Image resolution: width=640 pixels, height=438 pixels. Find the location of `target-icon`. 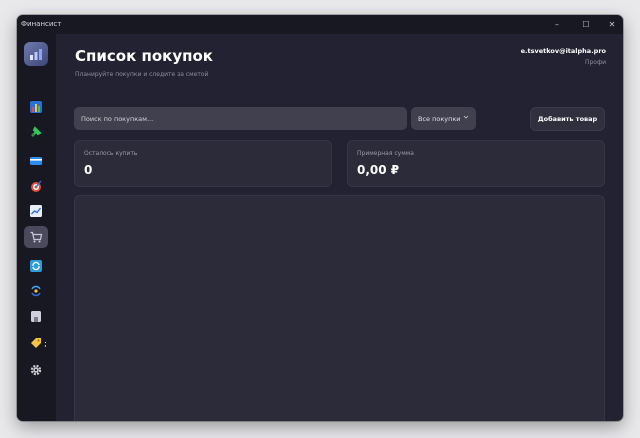

target-icon is located at coordinates (36, 186).